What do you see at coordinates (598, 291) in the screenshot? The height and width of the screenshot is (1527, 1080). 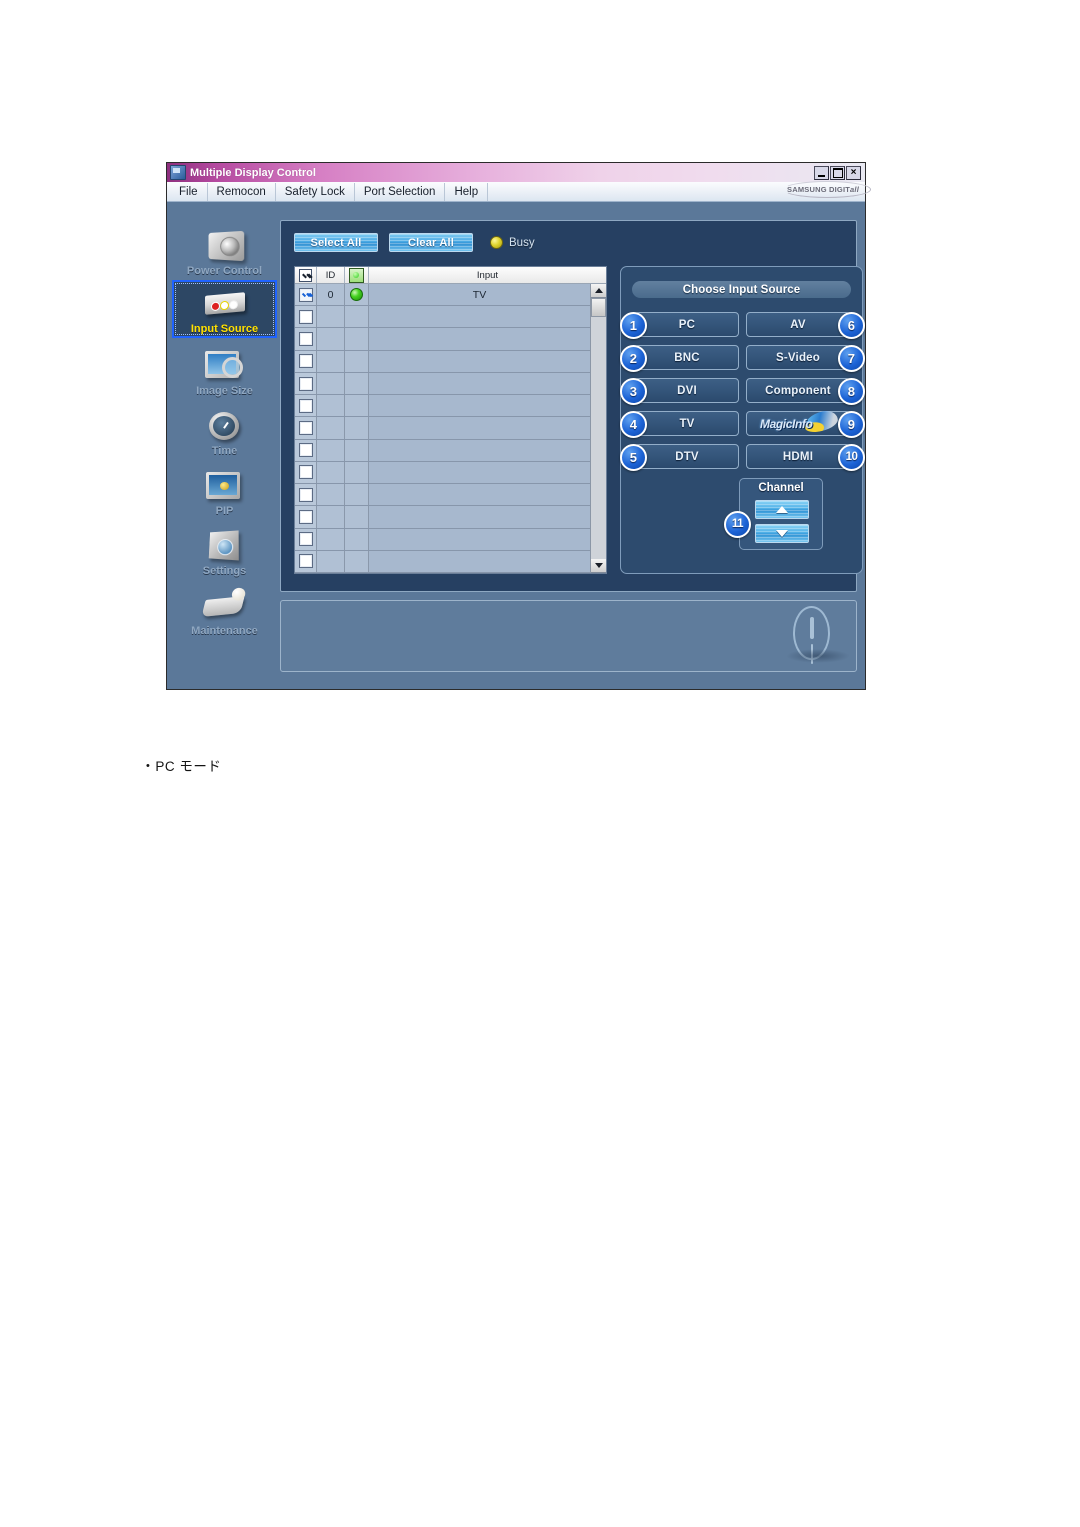 I see `scroll-up-button` at bounding box center [598, 291].